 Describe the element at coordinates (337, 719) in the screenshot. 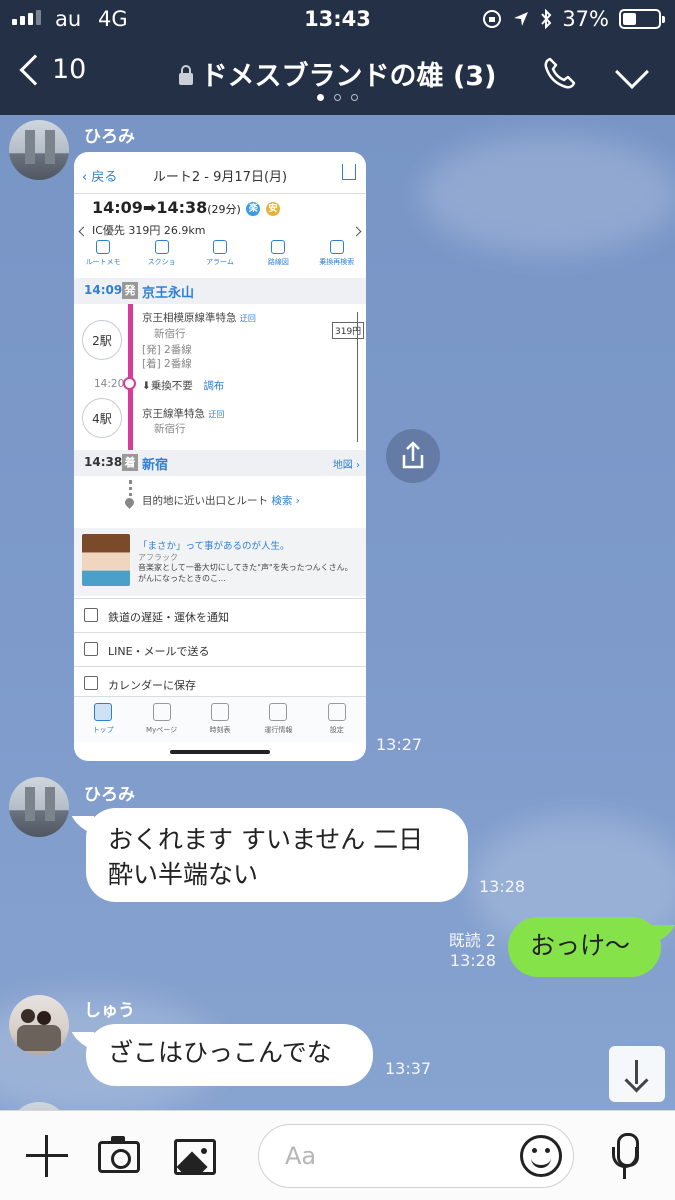

I see `embedded-tab: 設定` at that location.